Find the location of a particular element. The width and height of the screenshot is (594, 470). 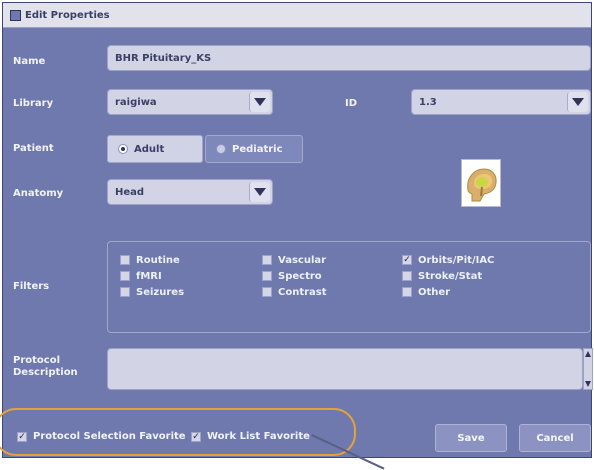

anatomy-label: Anatomy is located at coordinates (38, 193).